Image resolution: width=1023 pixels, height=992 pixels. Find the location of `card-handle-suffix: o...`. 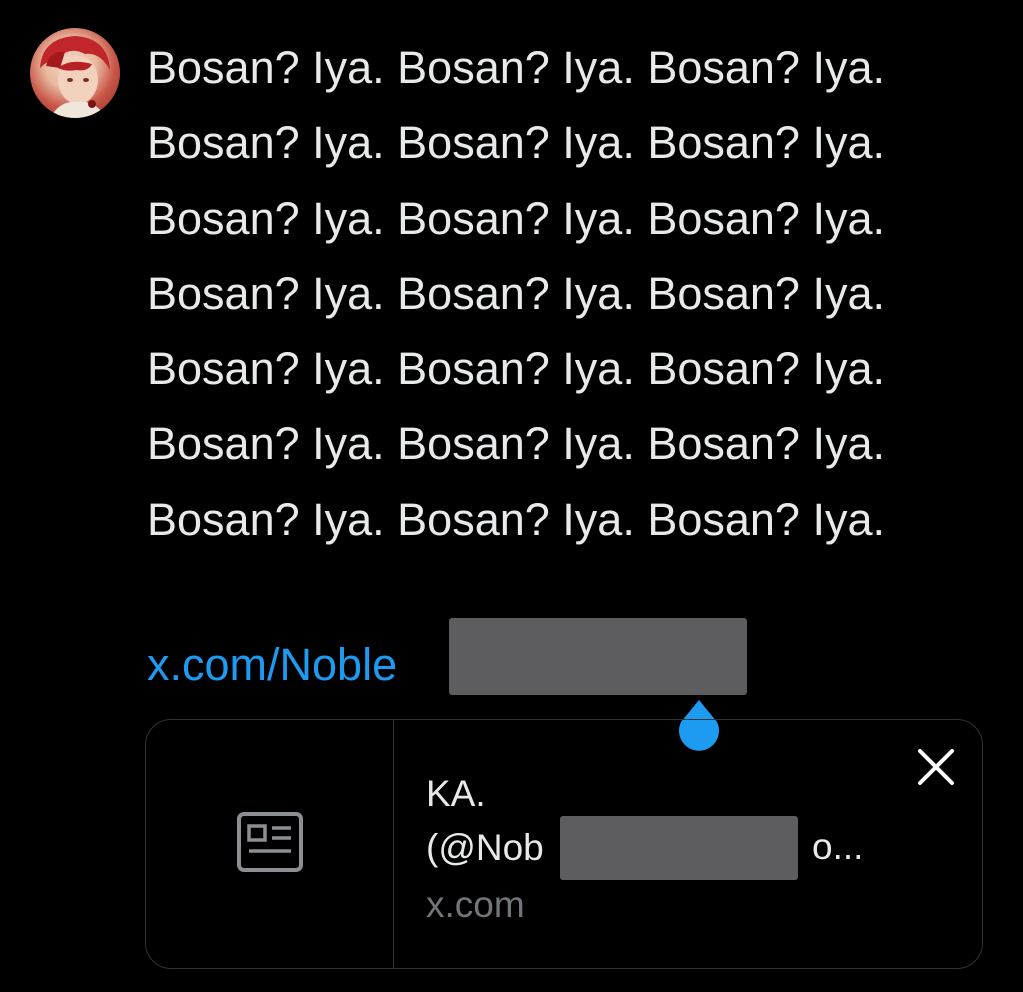

card-handle-suffix: o... is located at coordinates (838, 846).